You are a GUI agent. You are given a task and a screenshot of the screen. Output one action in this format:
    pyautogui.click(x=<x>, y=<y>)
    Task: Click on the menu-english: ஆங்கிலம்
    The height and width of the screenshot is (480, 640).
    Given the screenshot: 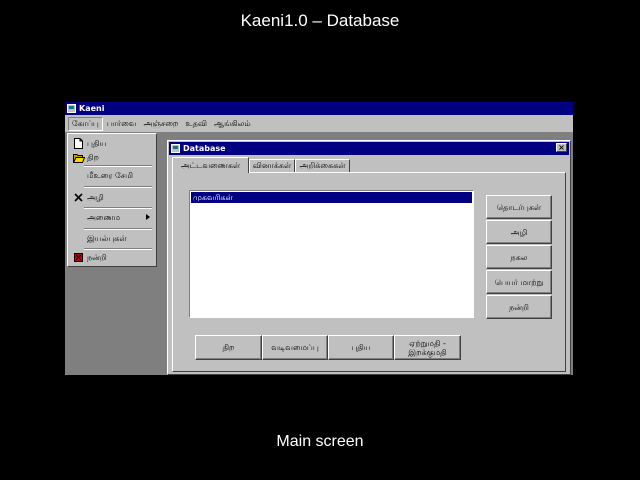 What is the action you would take?
    pyautogui.click(x=232, y=124)
    